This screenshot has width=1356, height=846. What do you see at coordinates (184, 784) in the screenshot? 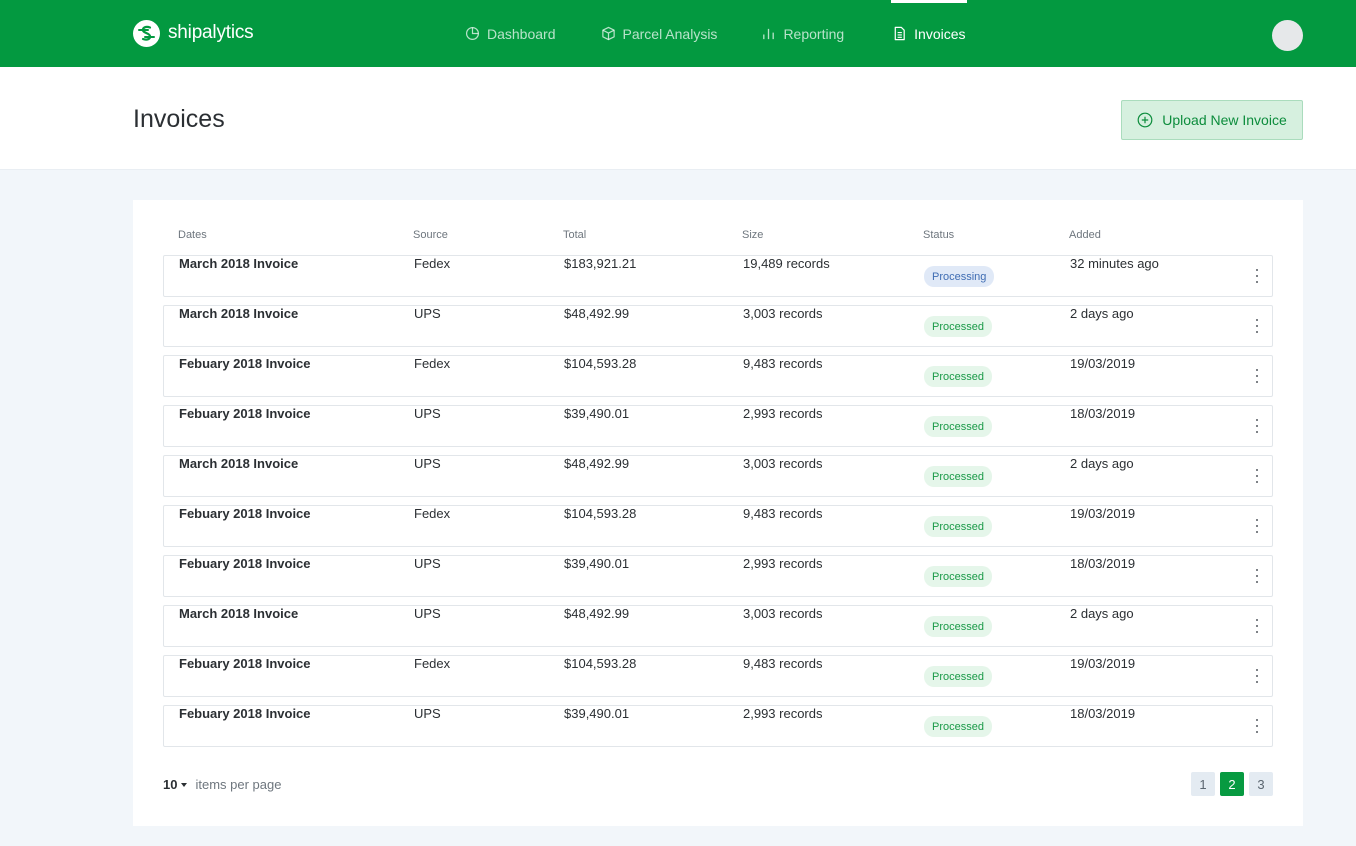
I see `caret-down-icon` at bounding box center [184, 784].